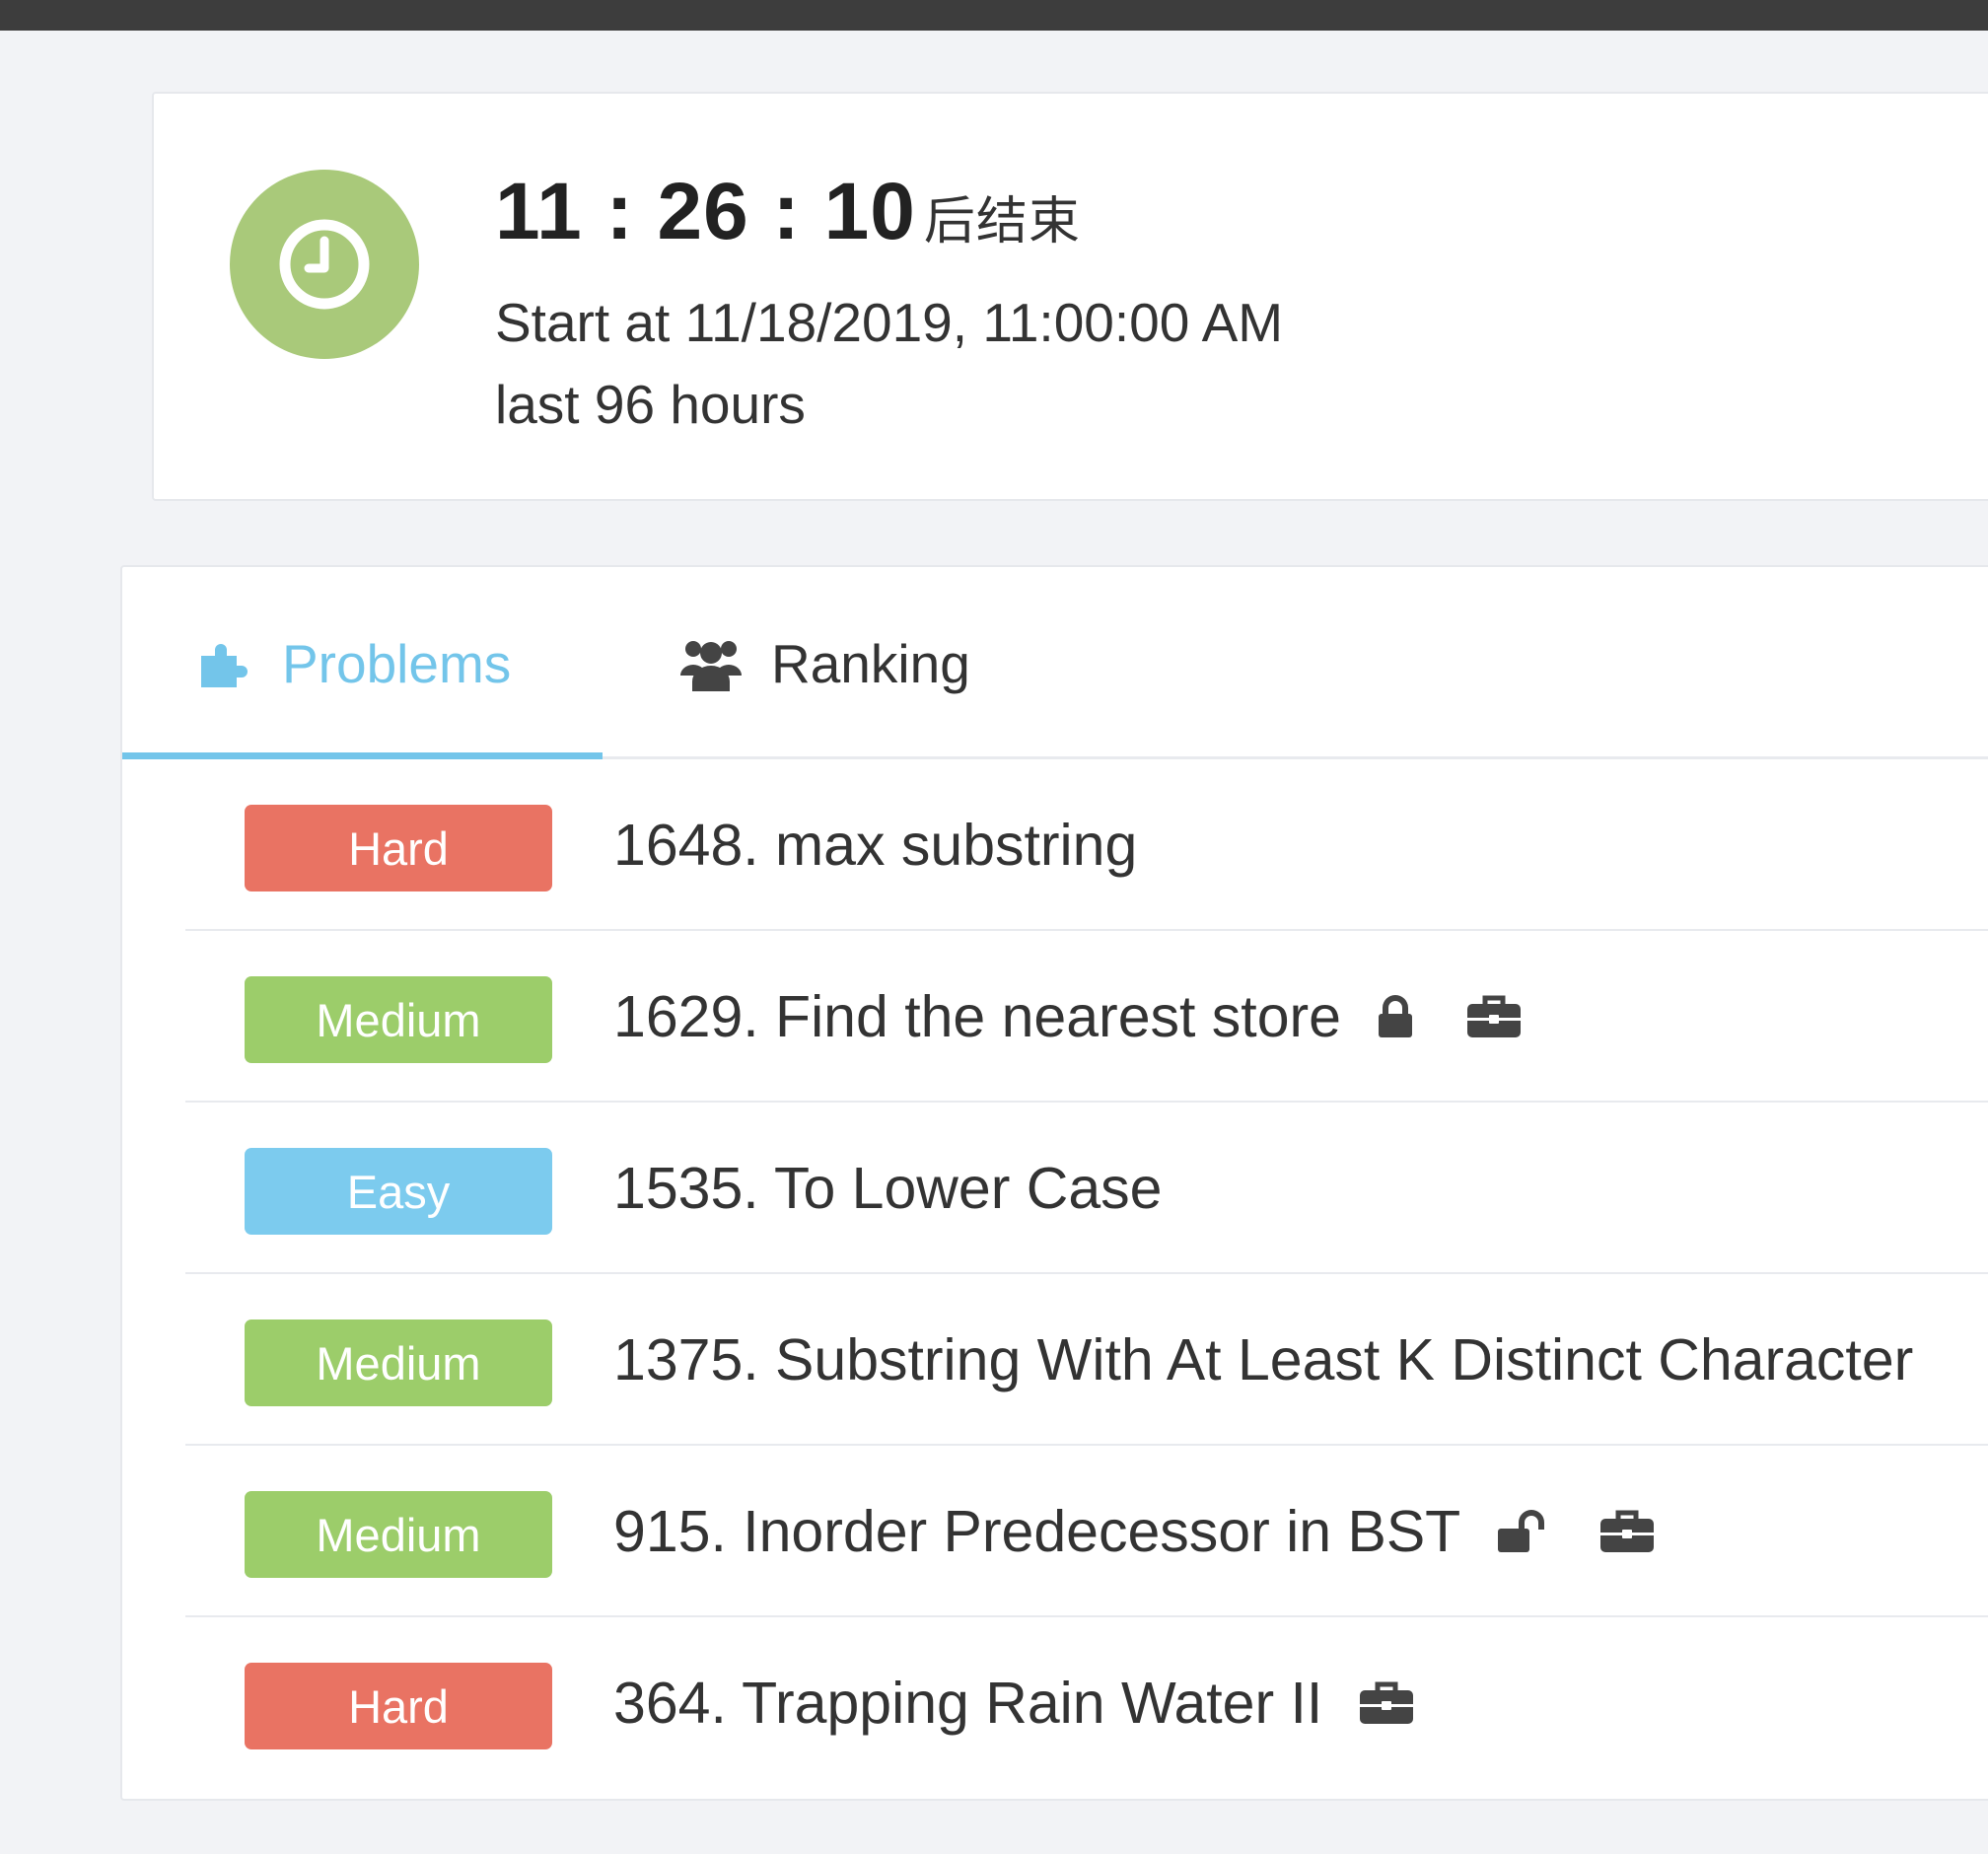  What do you see at coordinates (871, 663) in the screenshot?
I see `tab-ranking-label: Ranking` at bounding box center [871, 663].